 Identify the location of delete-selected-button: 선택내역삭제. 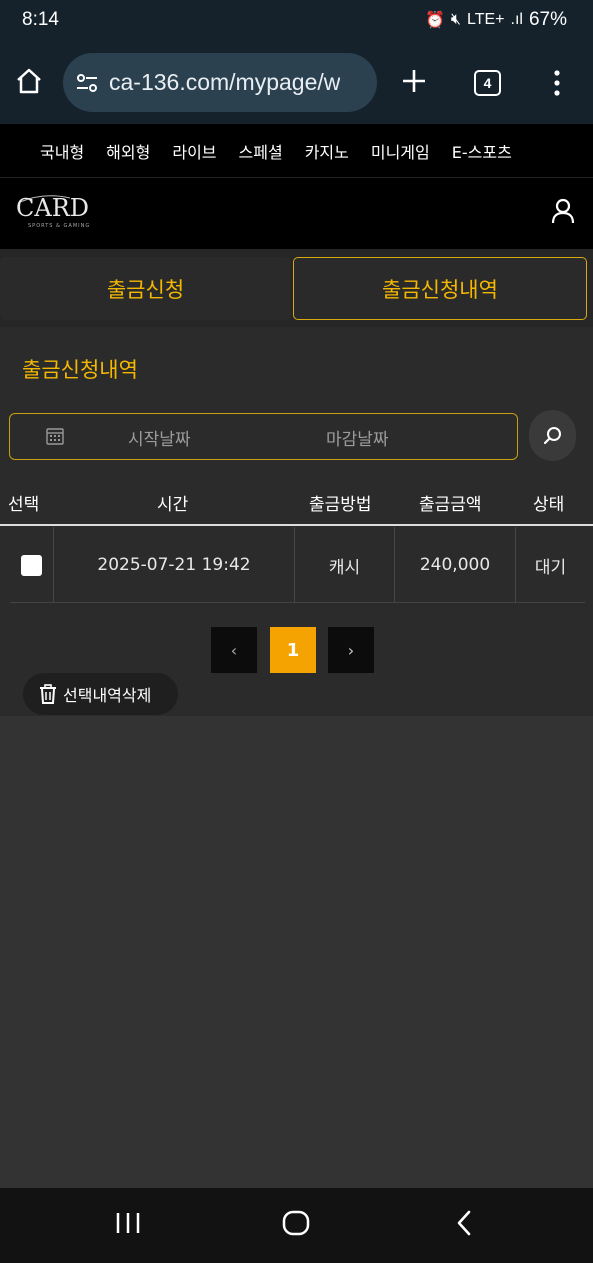
(100, 694).